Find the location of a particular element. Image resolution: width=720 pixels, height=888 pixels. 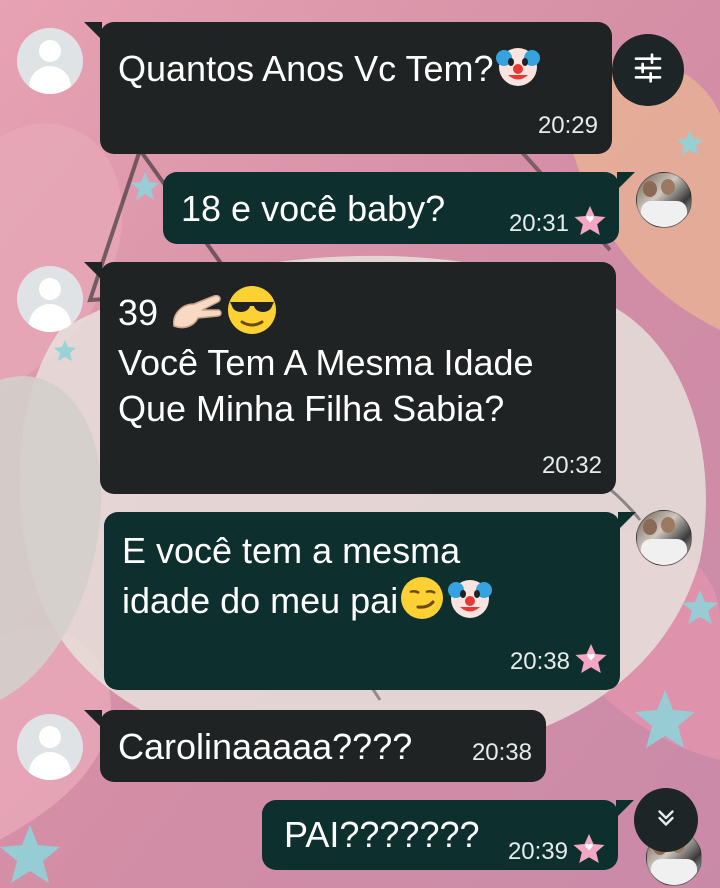

message-time: 20:32 is located at coordinates (571, 466).